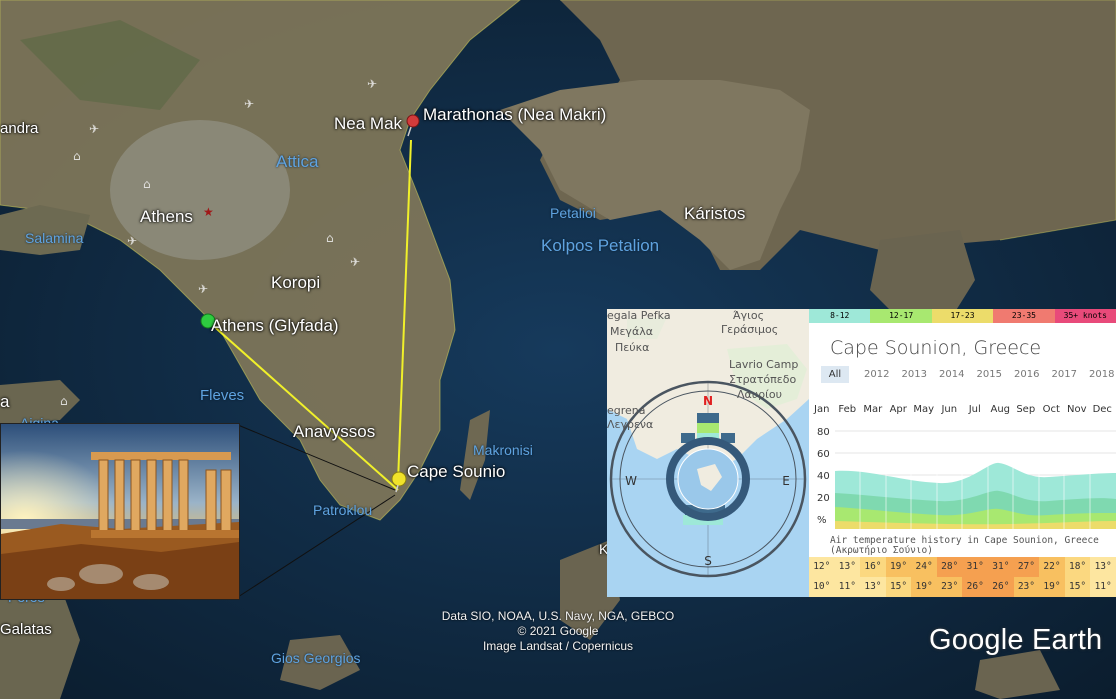 The width and height of the screenshot is (1116, 699). Describe the element at coordinates (631, 481) in the screenshot. I see `compass-west: W` at that location.